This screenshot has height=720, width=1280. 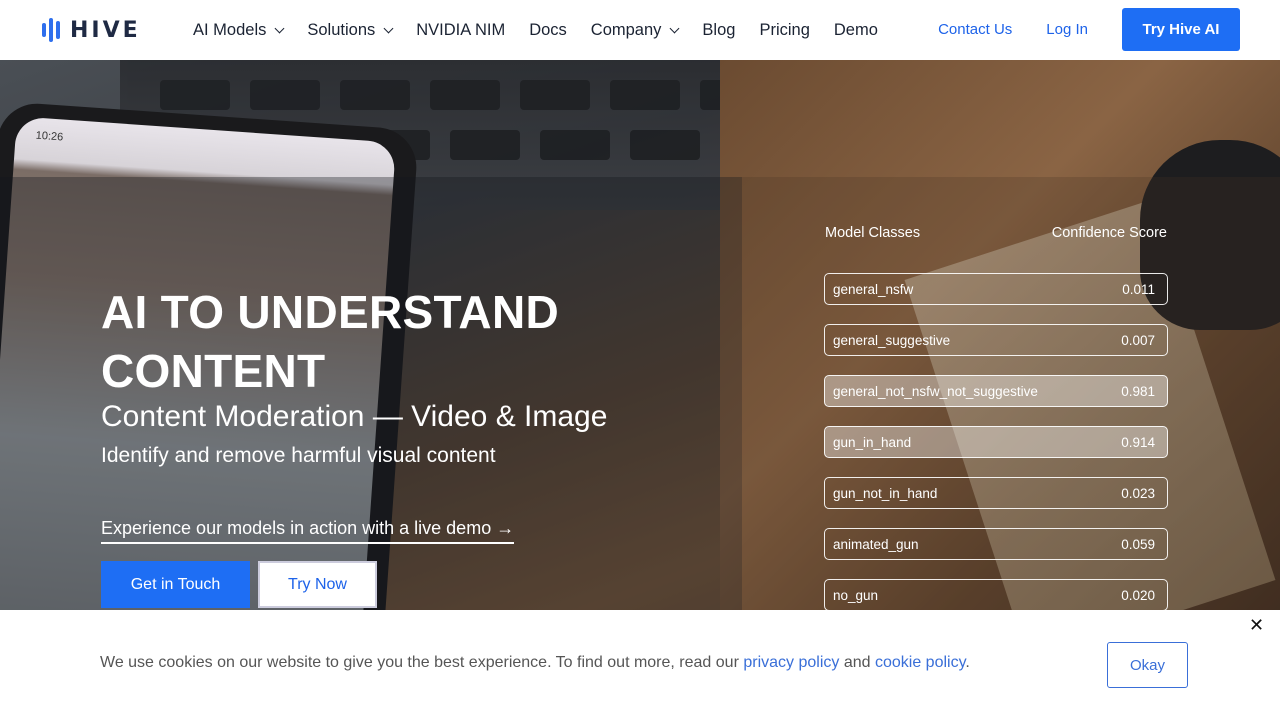 I want to click on nav-item-solutions: Solutions, so click(x=350, y=30).